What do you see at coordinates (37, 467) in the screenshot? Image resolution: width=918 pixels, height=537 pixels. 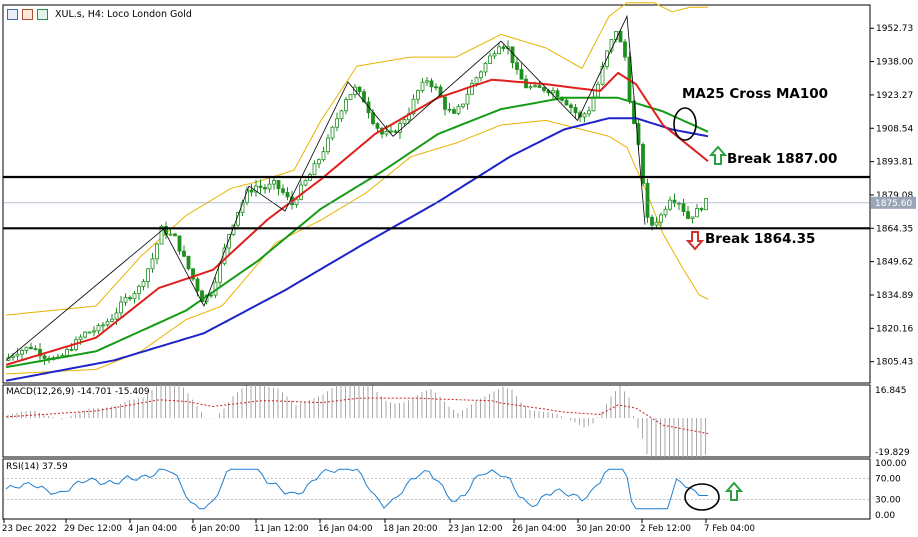 I see `rsi-label: RSI(14) 37.59` at bounding box center [37, 467].